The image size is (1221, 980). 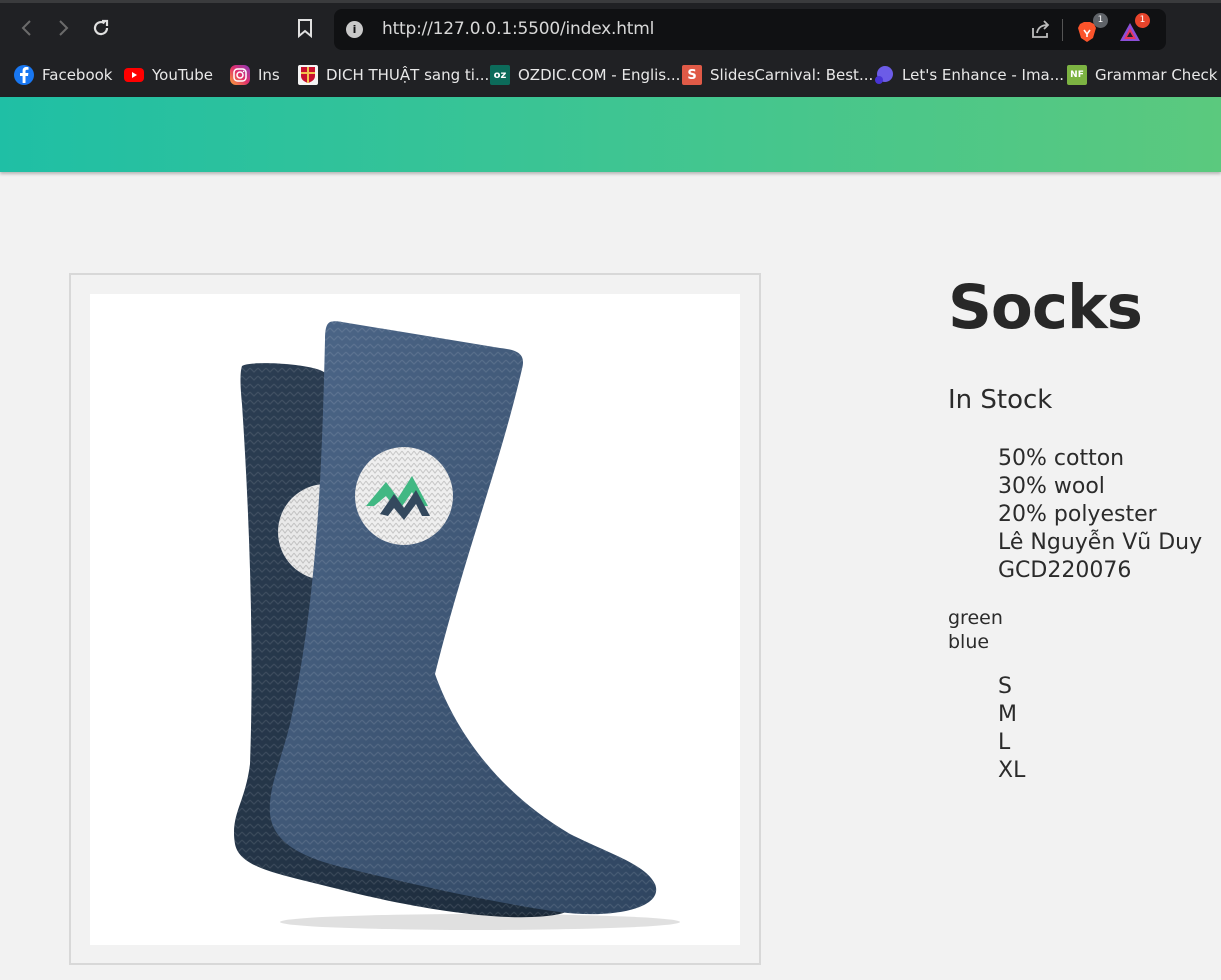 What do you see at coordinates (1134, 28) in the screenshot?
I see `brave-rewards-button: 1` at bounding box center [1134, 28].